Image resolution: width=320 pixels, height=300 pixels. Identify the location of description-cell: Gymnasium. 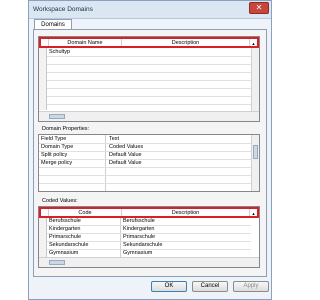
(137, 253).